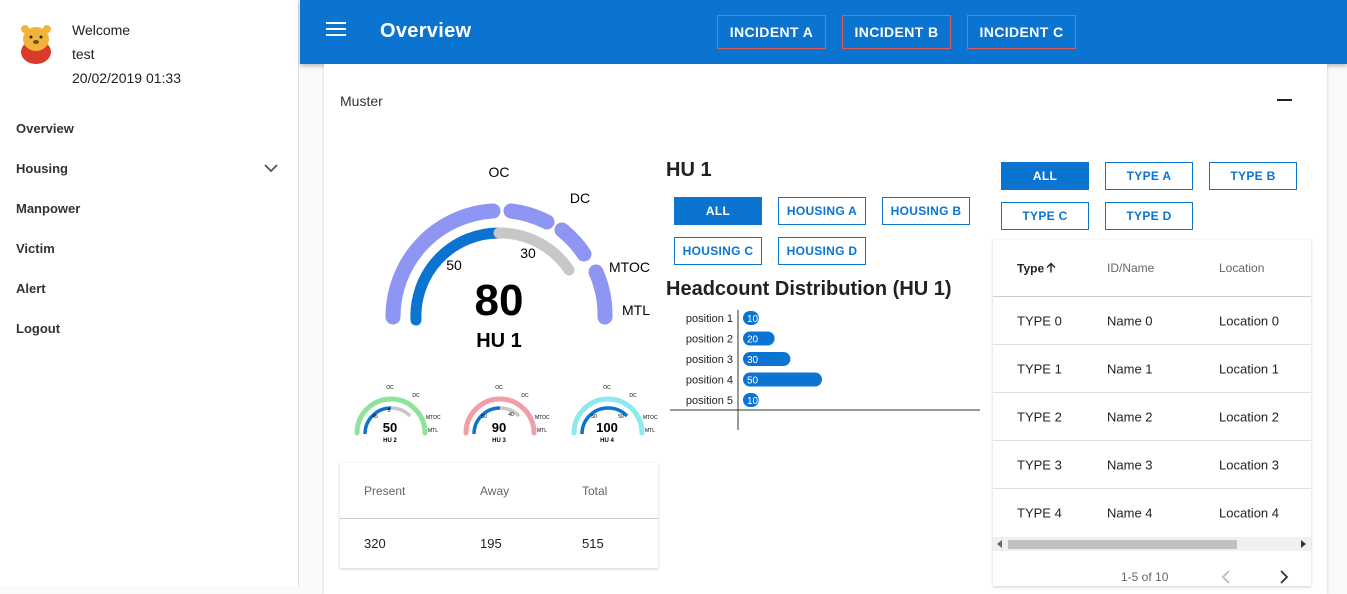 The width and height of the screenshot is (1347, 594). Describe the element at coordinates (31, 288) in the screenshot. I see `sidebar-item-label: Alert` at that location.